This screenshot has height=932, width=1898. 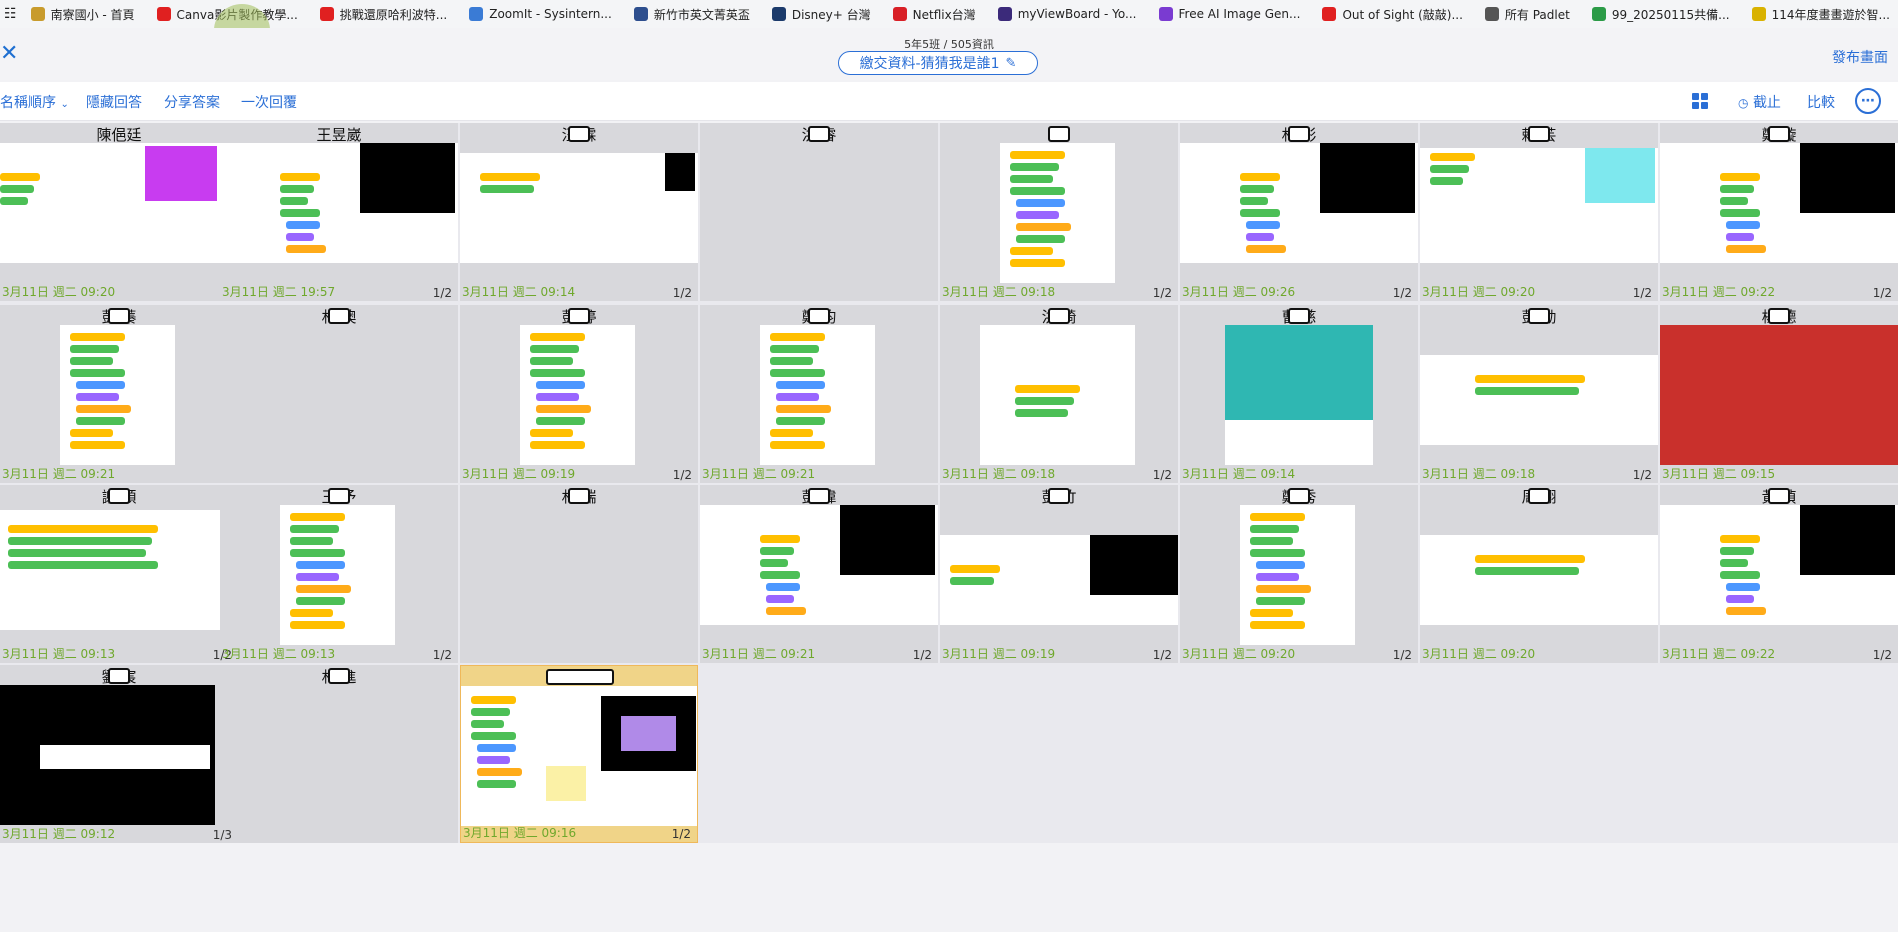 I want to click on bookmark-label: Netflix台灣, so click(x=944, y=14).